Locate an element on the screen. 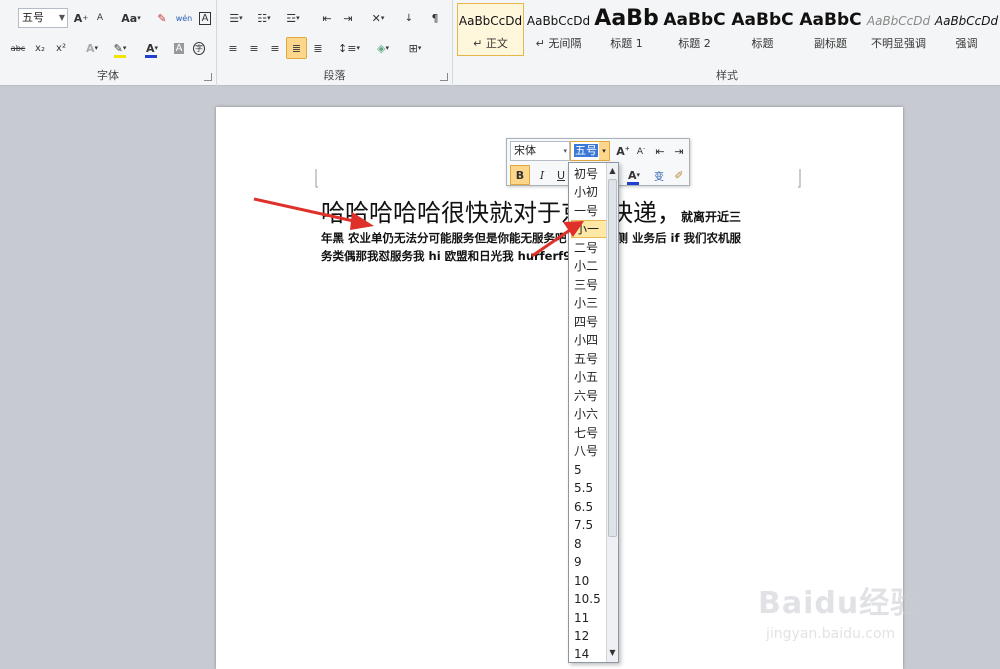  font-size-option: 10 is located at coordinates (590, 581).